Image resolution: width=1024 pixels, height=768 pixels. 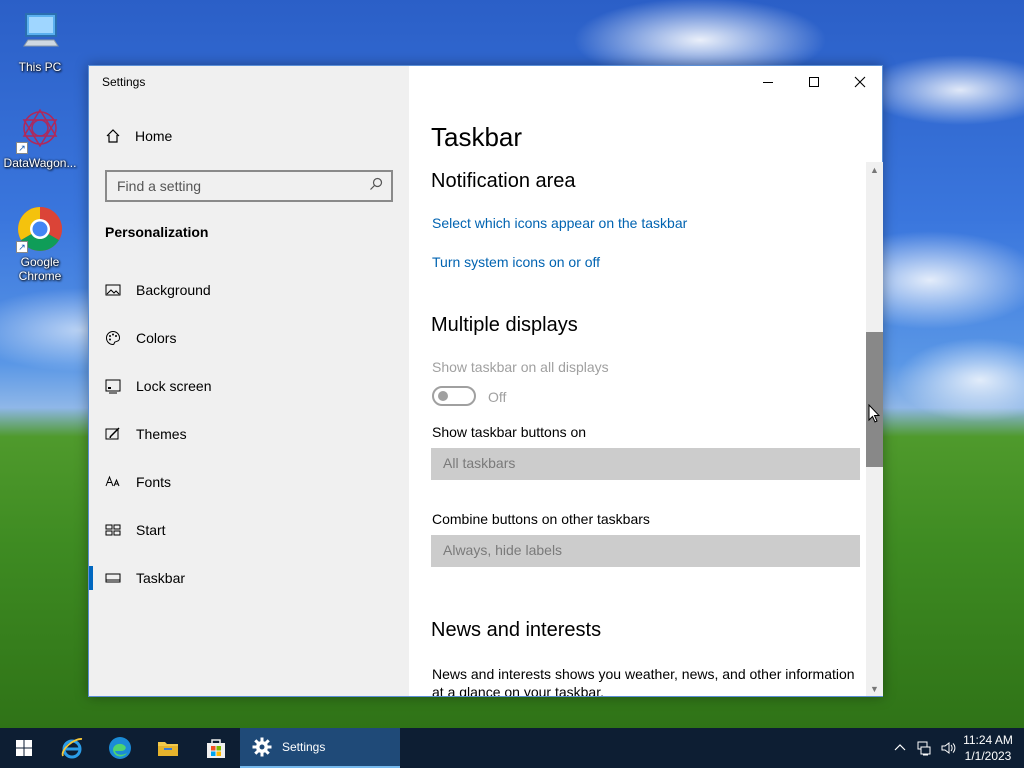 What do you see at coordinates (497, 397) in the screenshot?
I see `toggle-state-text: Off` at bounding box center [497, 397].